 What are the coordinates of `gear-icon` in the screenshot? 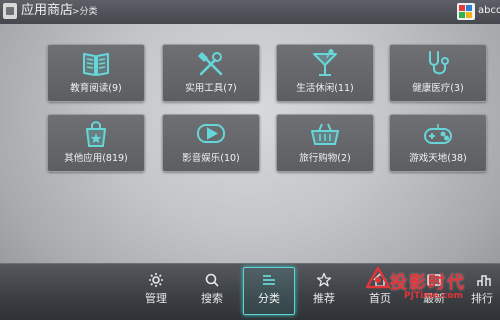 It's located at (156, 280).